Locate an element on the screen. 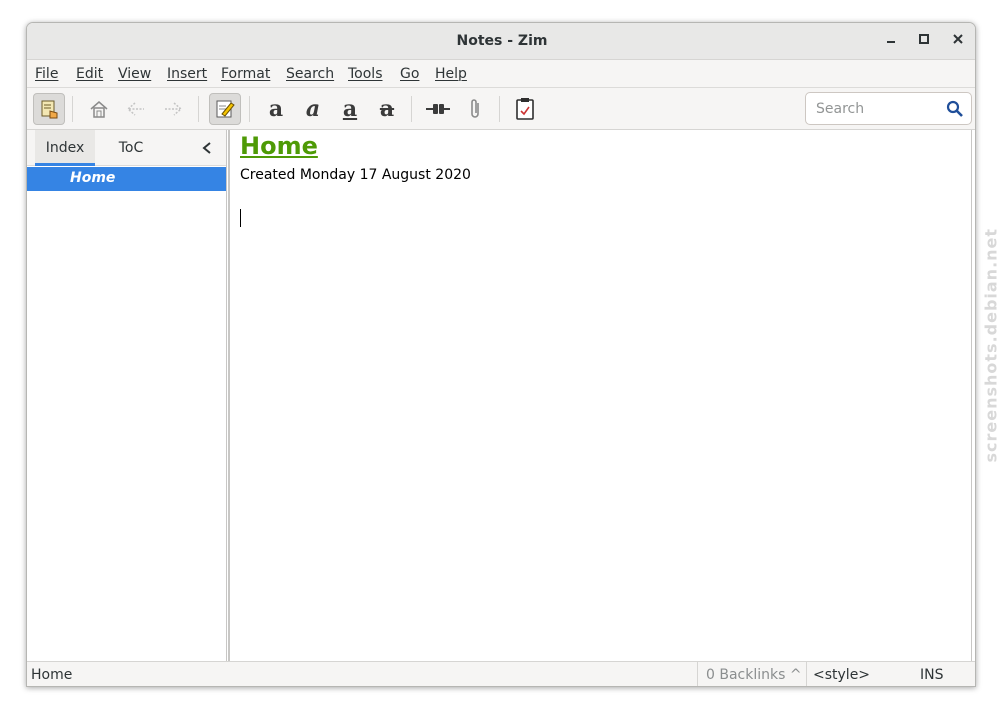 This screenshot has height=717, width=1002. index-item-home: Home is located at coordinates (126, 179).